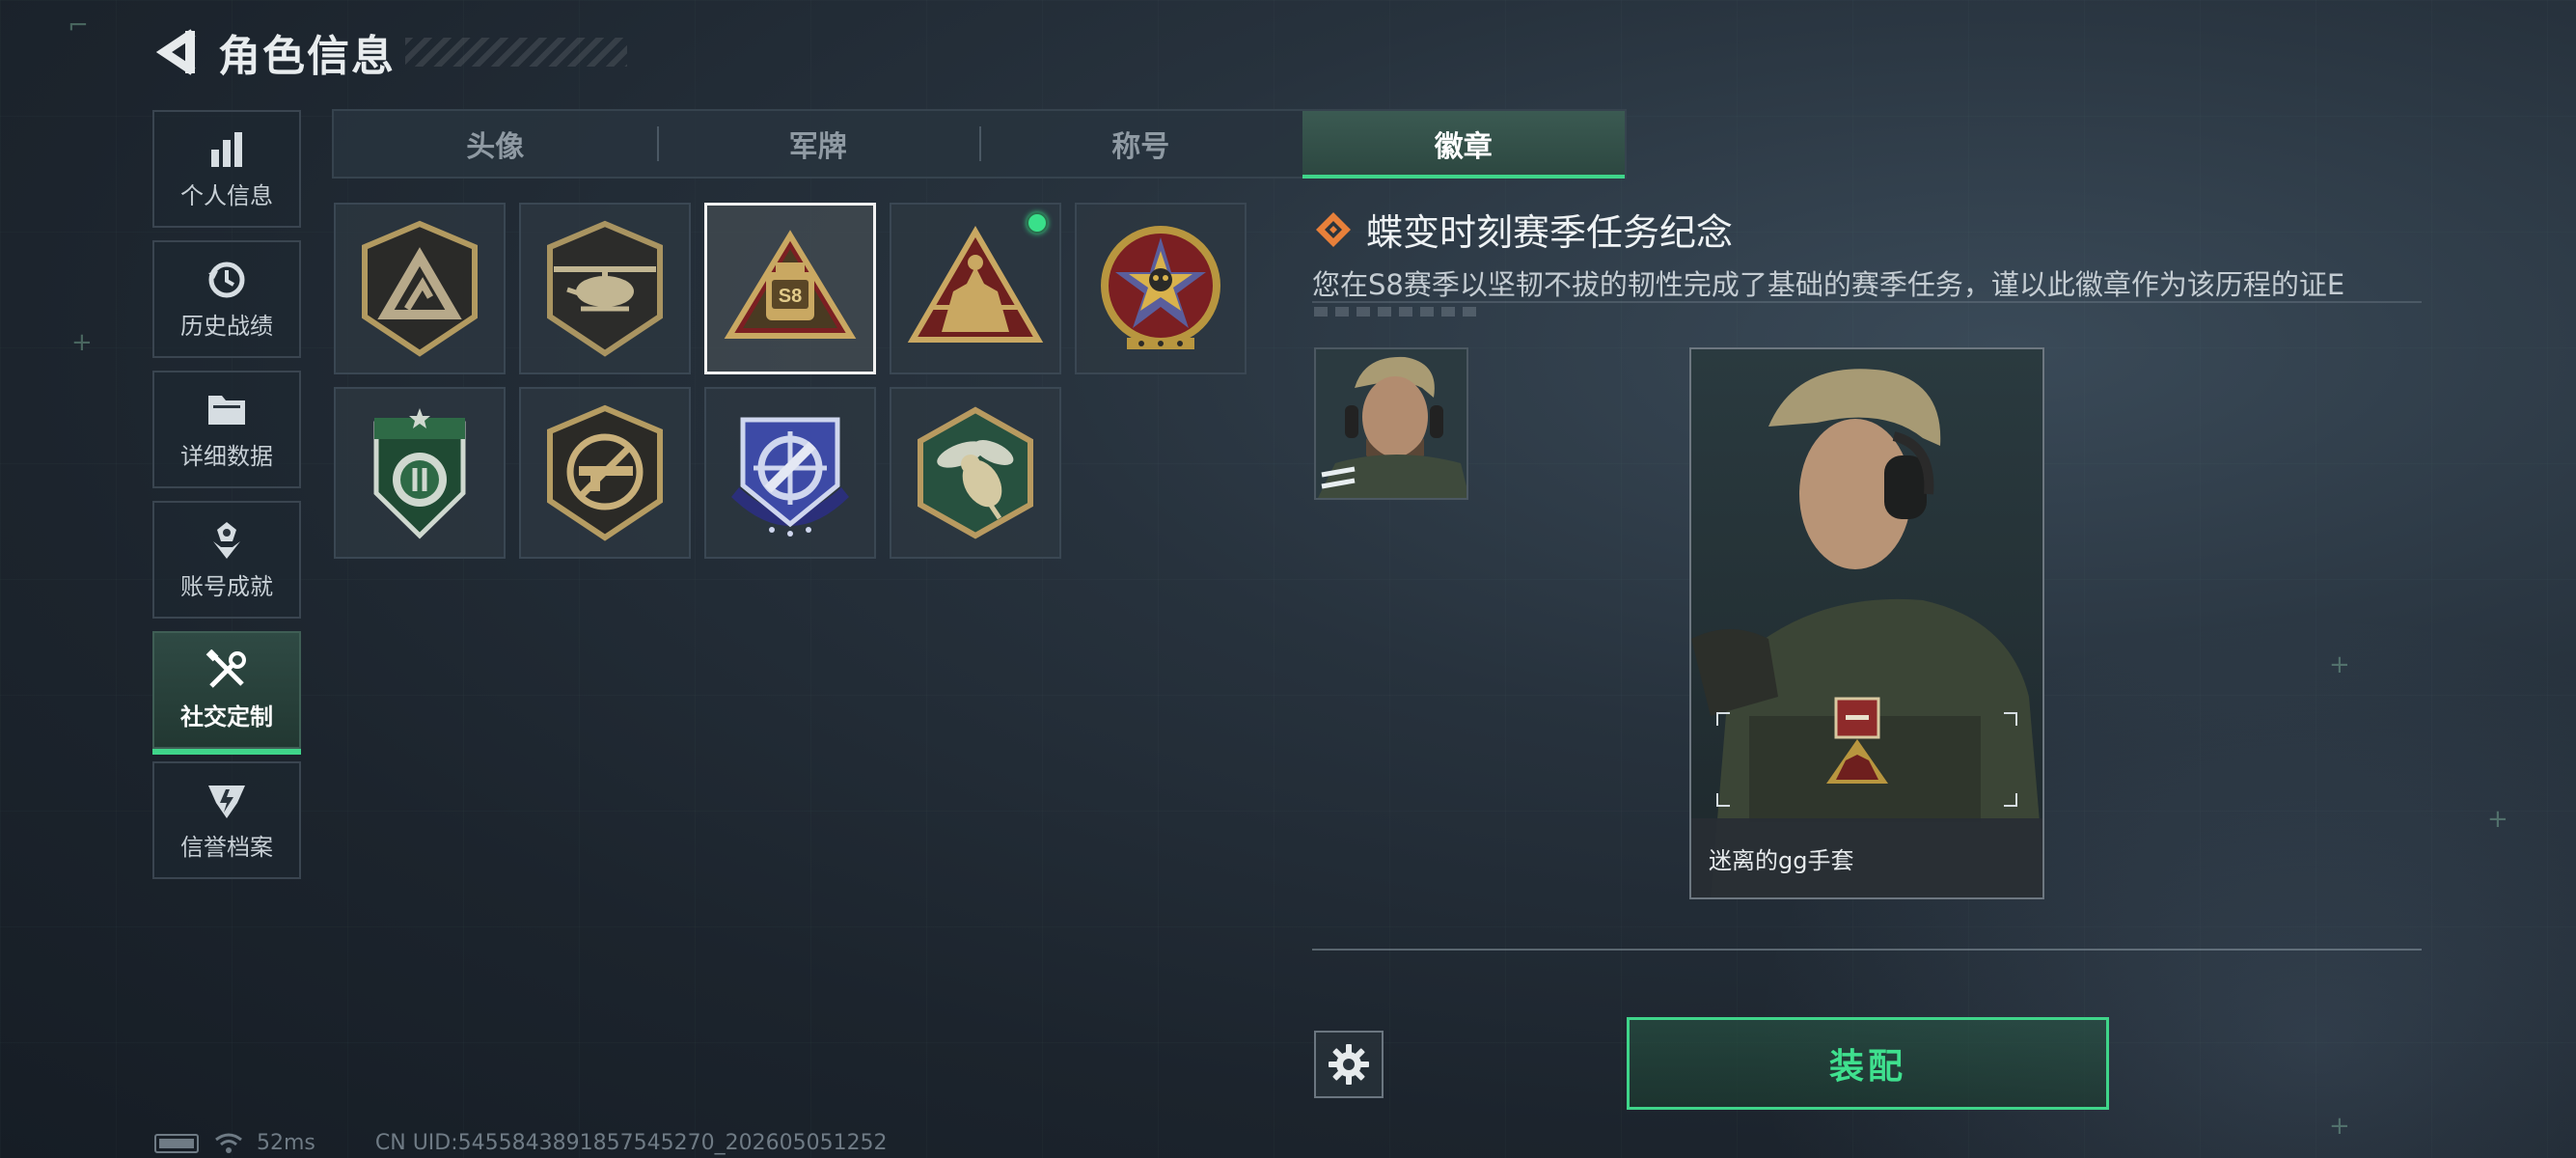  Describe the element at coordinates (227, 456) in the screenshot. I see `nav-label: 详细数据` at that location.